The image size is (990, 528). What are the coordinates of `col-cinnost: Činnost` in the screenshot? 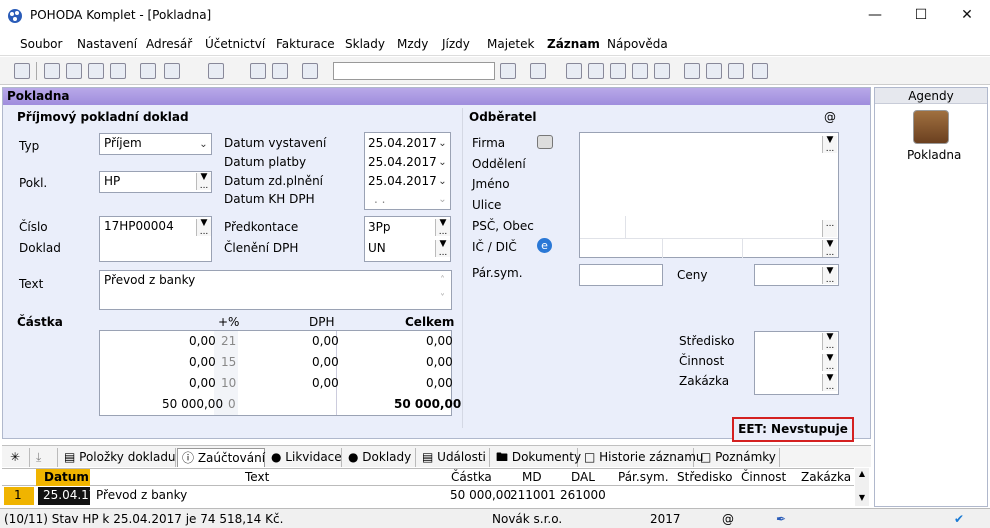 It's located at (763, 477).